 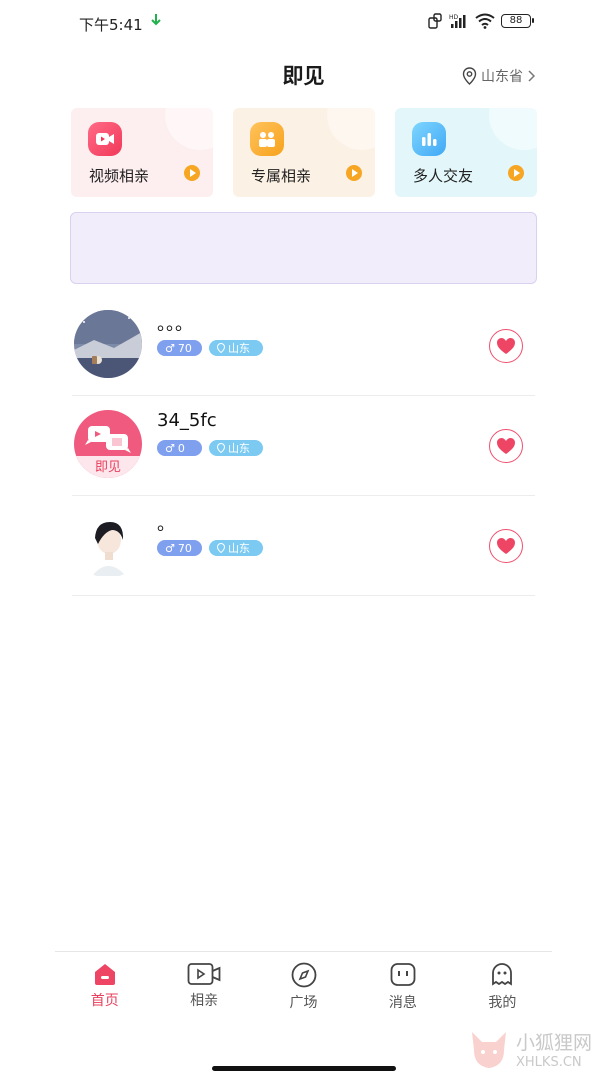 I want to click on fox-logo-icon, so click(x=489, y=1050).